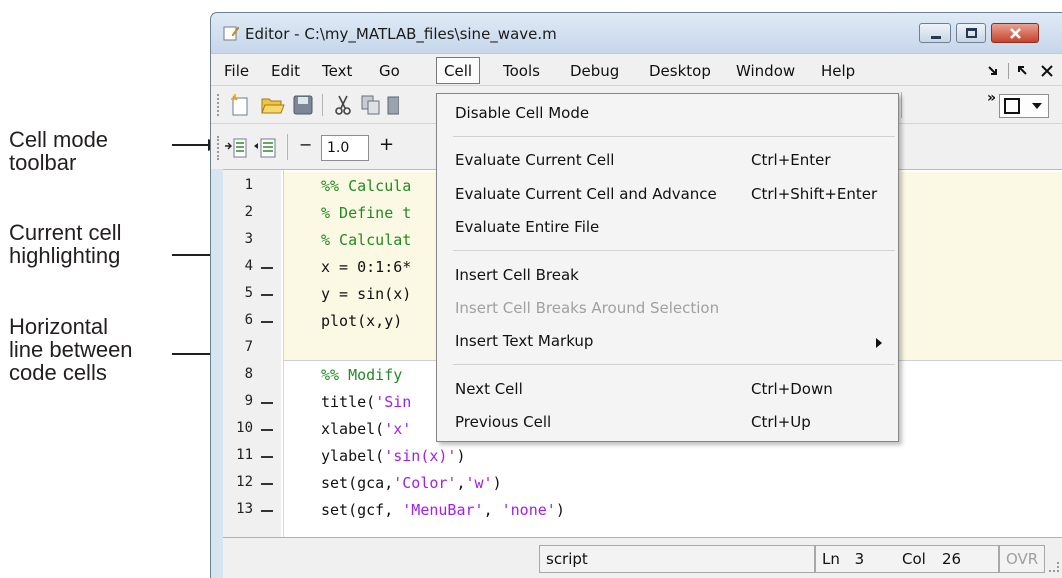 This screenshot has width=1062, height=578. Describe the element at coordinates (1037, 106) in the screenshot. I see `chevron-down-icon` at that location.